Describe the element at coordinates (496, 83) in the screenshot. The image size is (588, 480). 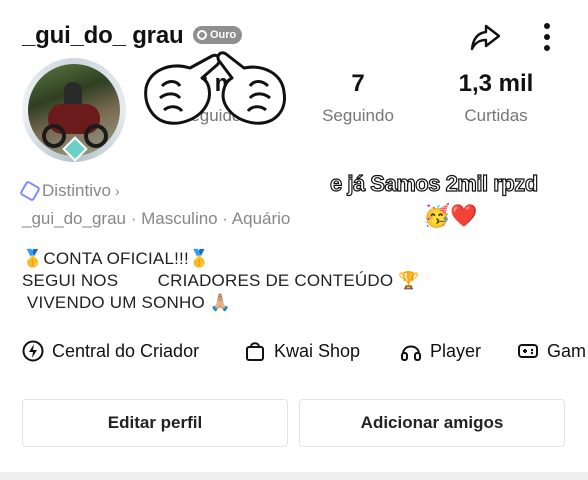
I see `likes-count: 1,3 mil` at that location.